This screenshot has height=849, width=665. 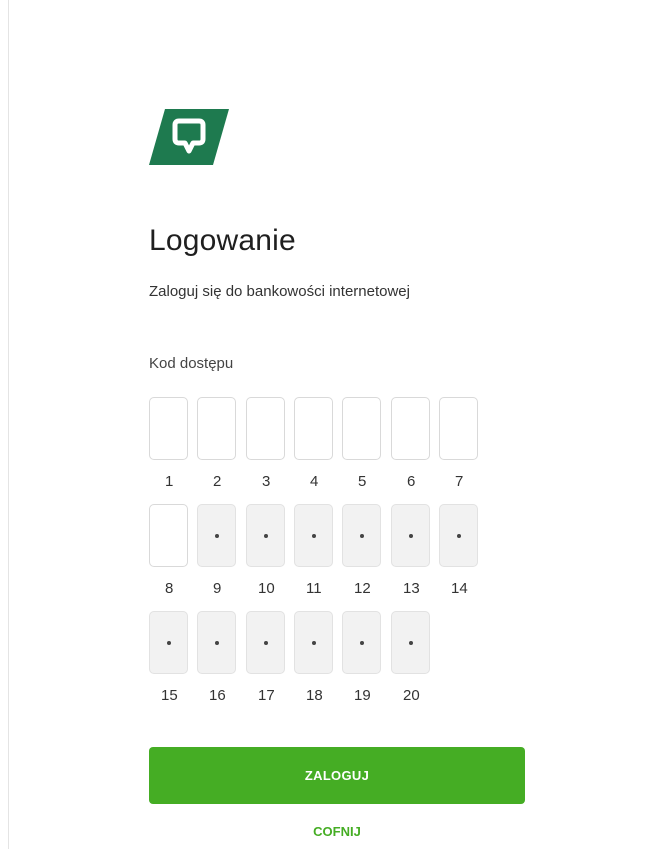 What do you see at coordinates (411, 588) in the screenshot?
I see `code-cell-index: 13` at bounding box center [411, 588].